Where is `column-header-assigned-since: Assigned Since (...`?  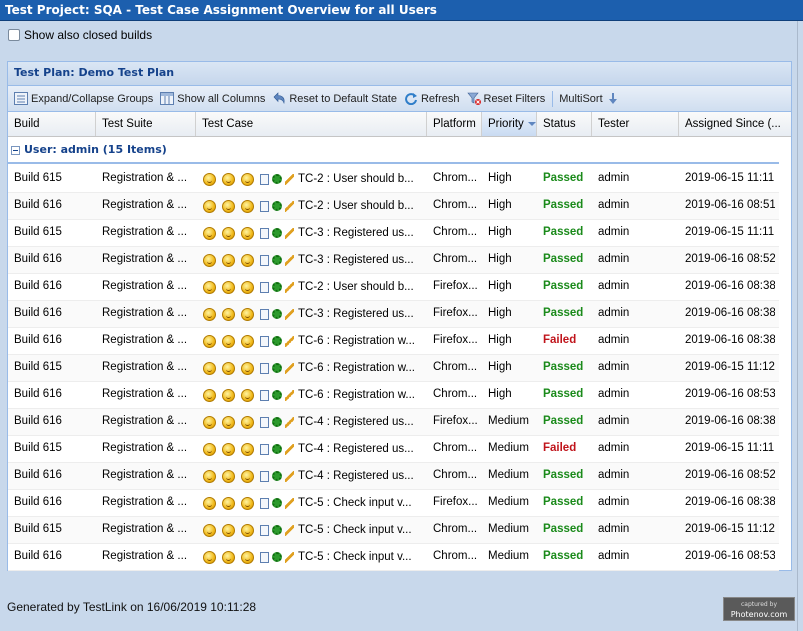
column-header-assigned-since: Assigned Since (... is located at coordinates (733, 124).